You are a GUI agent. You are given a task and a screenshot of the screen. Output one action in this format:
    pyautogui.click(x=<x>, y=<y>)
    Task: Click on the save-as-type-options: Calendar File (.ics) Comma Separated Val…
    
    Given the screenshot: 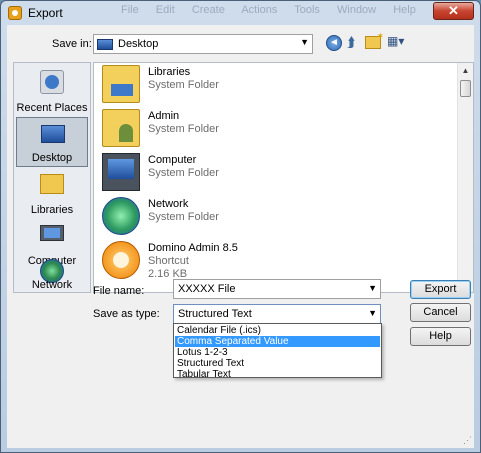 What is the action you would take?
    pyautogui.click(x=277, y=351)
    